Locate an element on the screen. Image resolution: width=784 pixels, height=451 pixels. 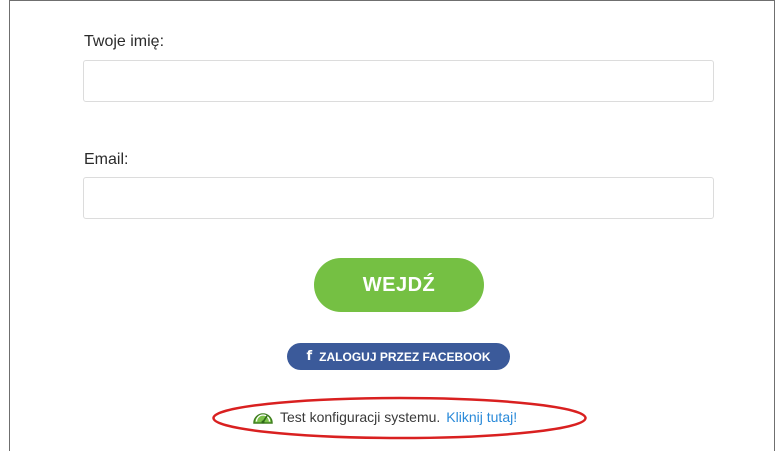
speedometer-icon is located at coordinates (263, 418).